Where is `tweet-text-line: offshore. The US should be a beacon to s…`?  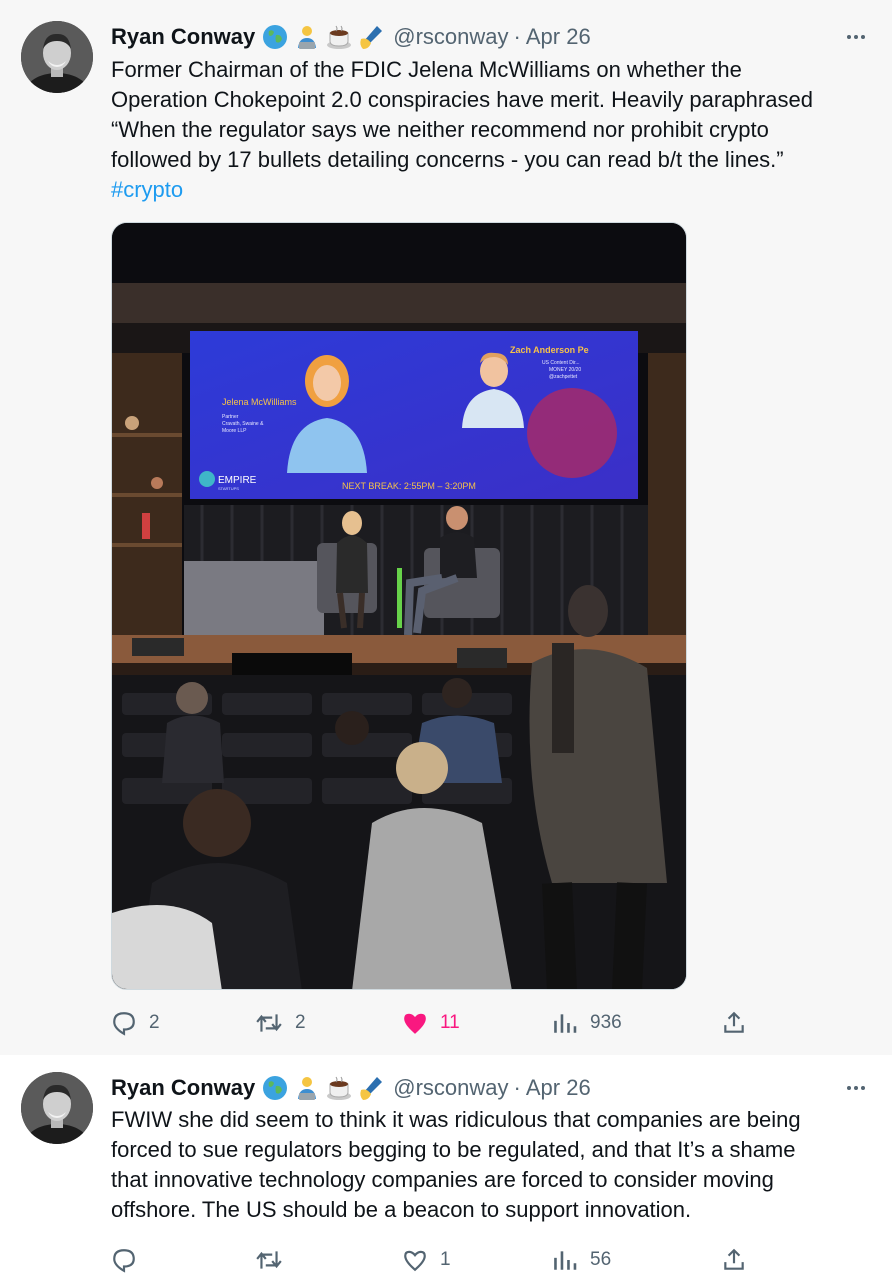 tweet-text-line: offshore. The US should be a beacon to s… is located at coordinates (401, 1209).